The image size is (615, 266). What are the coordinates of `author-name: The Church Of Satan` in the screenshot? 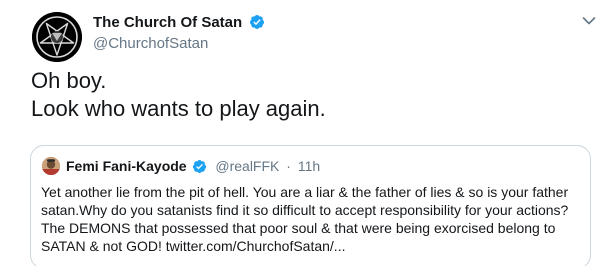 It's located at (179, 22).